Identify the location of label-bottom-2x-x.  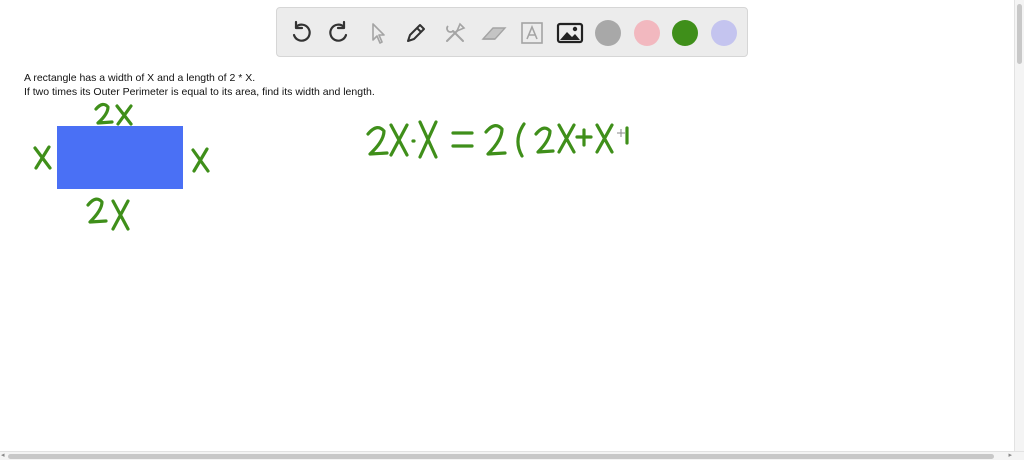
(120, 215).